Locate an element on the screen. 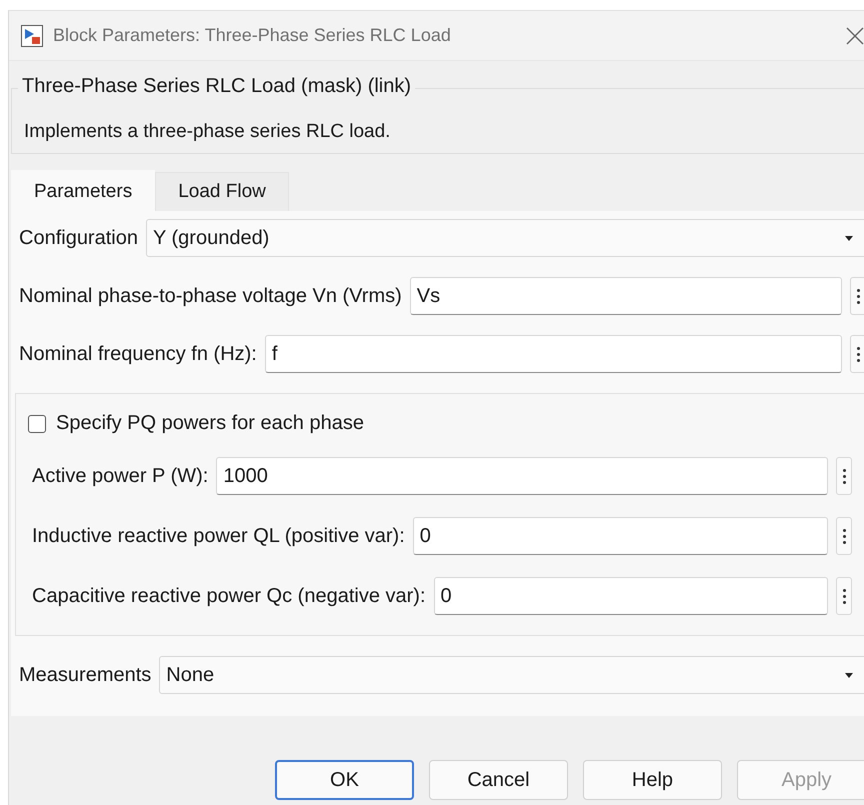 The image size is (864, 805). dialog-button: Apply is located at coordinates (800, 780).